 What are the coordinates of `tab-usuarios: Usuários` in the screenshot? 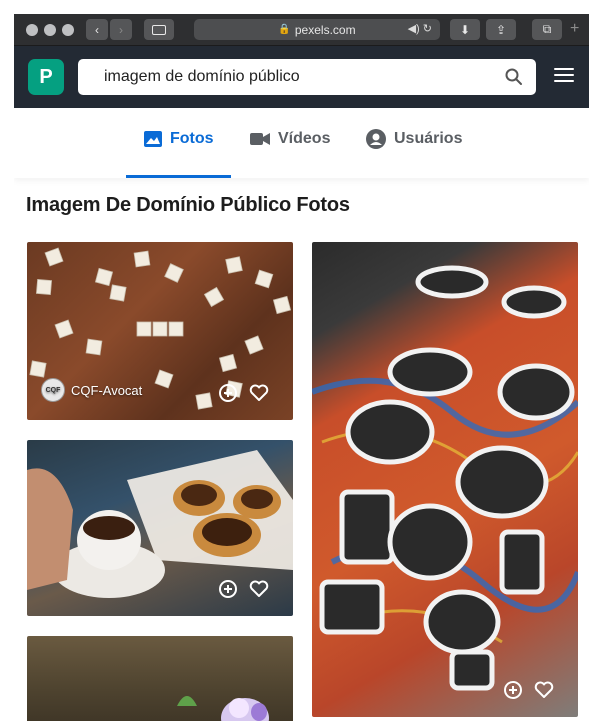 It's located at (414, 139).